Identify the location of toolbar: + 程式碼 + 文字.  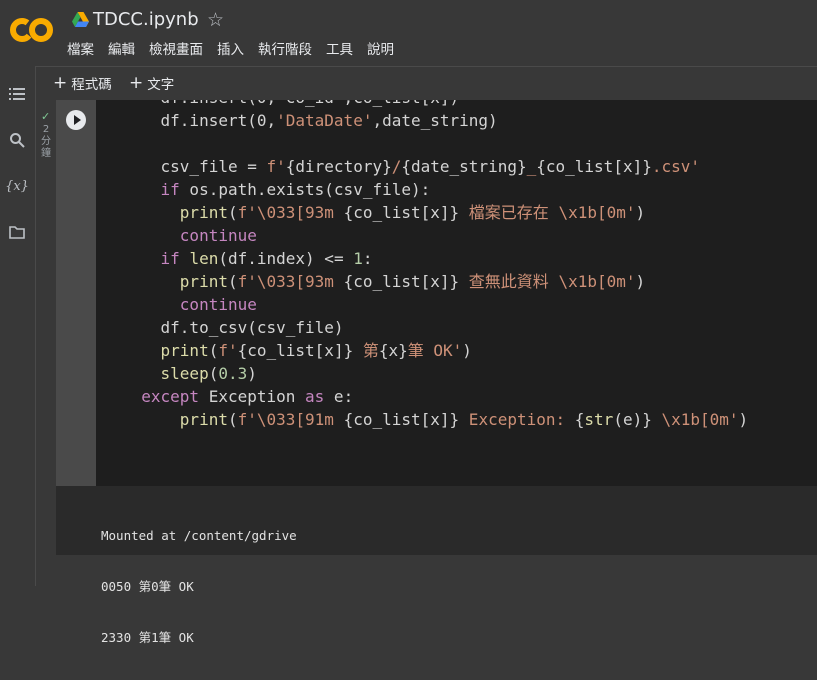
(426, 83).